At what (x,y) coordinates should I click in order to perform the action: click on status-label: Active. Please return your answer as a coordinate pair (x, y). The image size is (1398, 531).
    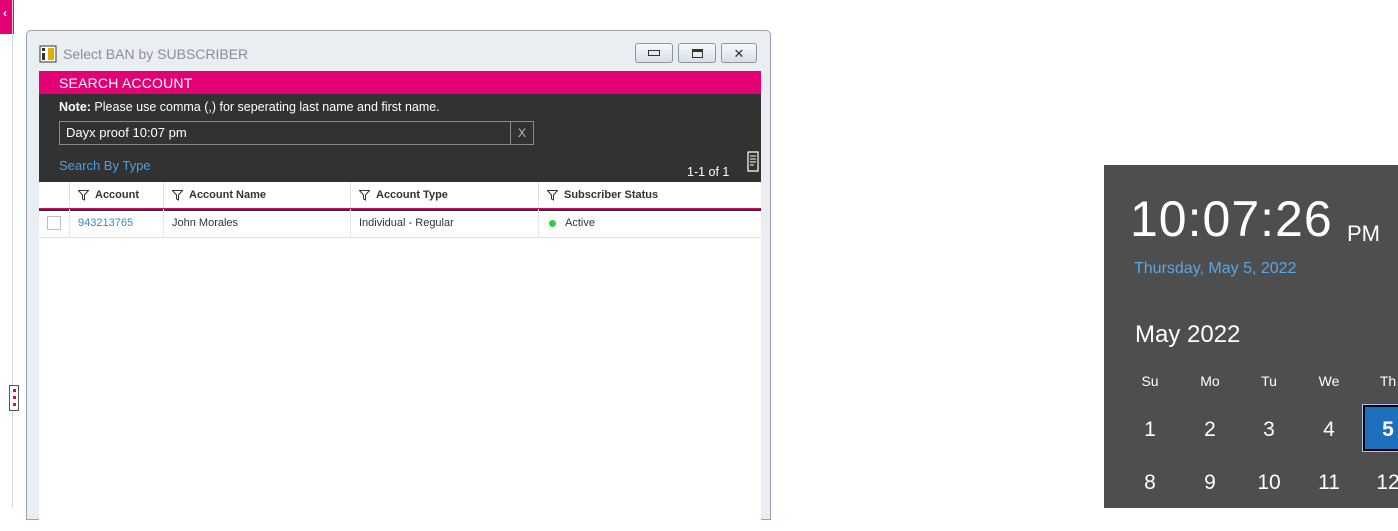
    Looking at the image, I should click on (580, 223).